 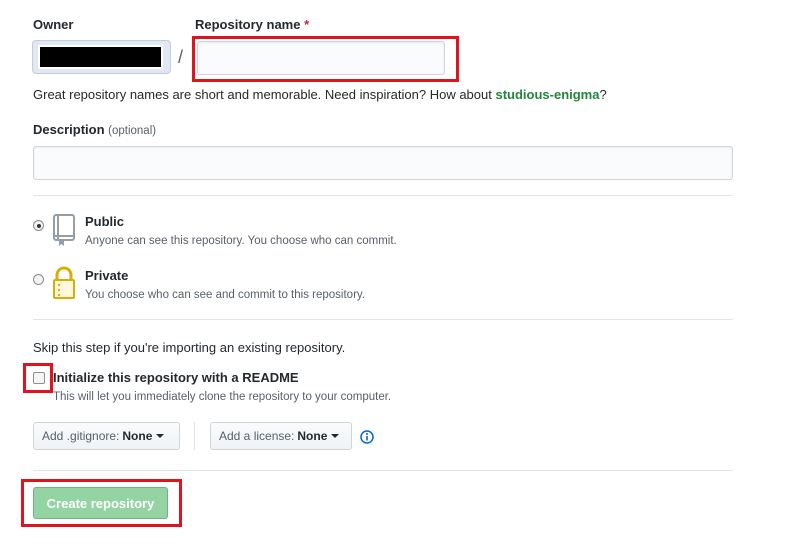 I want to click on dropdown-separator, so click(x=194, y=436).